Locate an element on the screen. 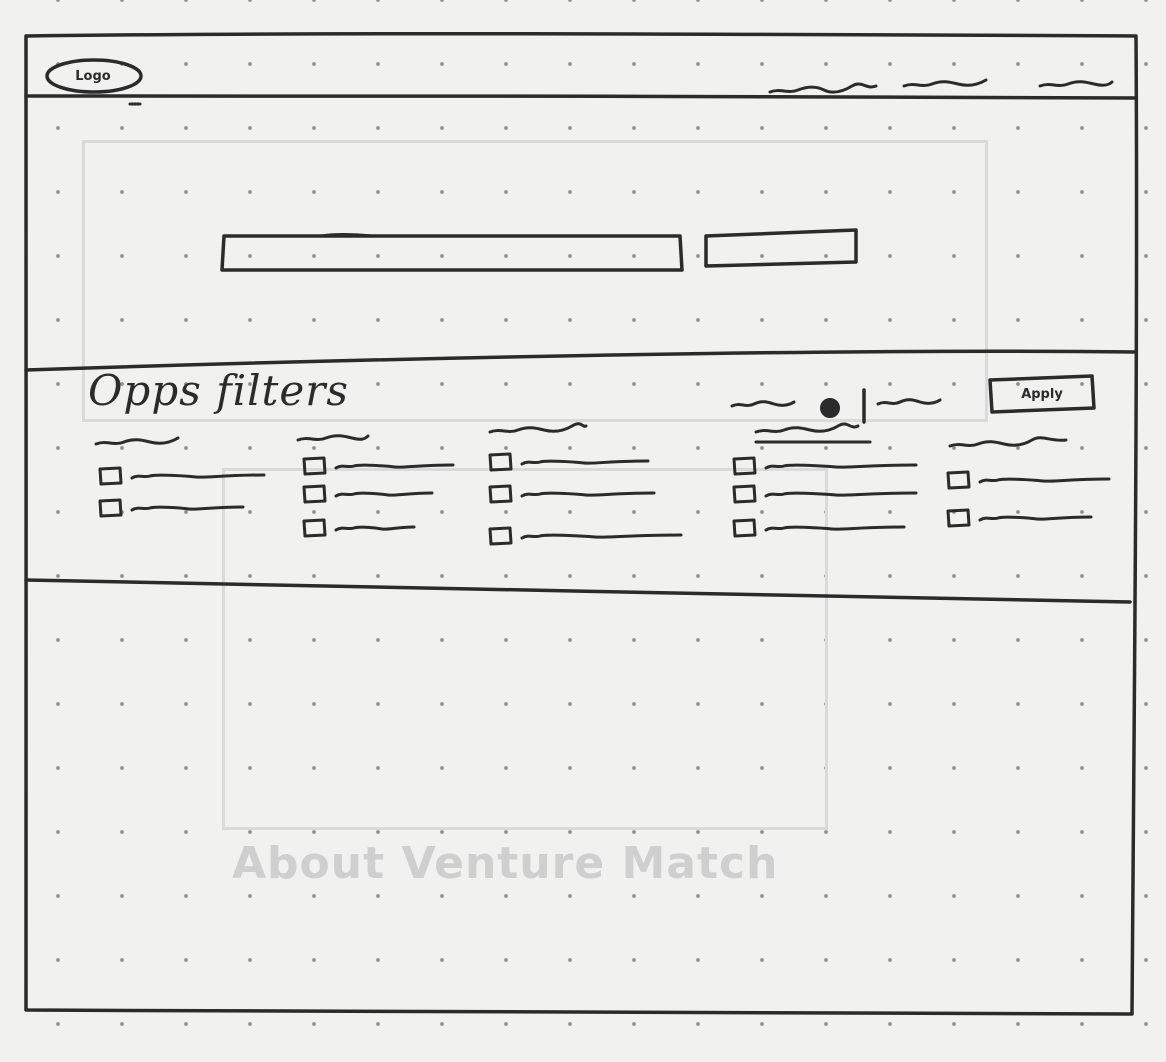  apply-filters-label: Apply is located at coordinates (1042, 394).